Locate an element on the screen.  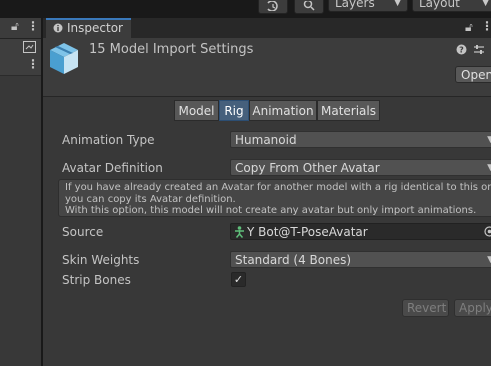
history-button is located at coordinates (273, 7).